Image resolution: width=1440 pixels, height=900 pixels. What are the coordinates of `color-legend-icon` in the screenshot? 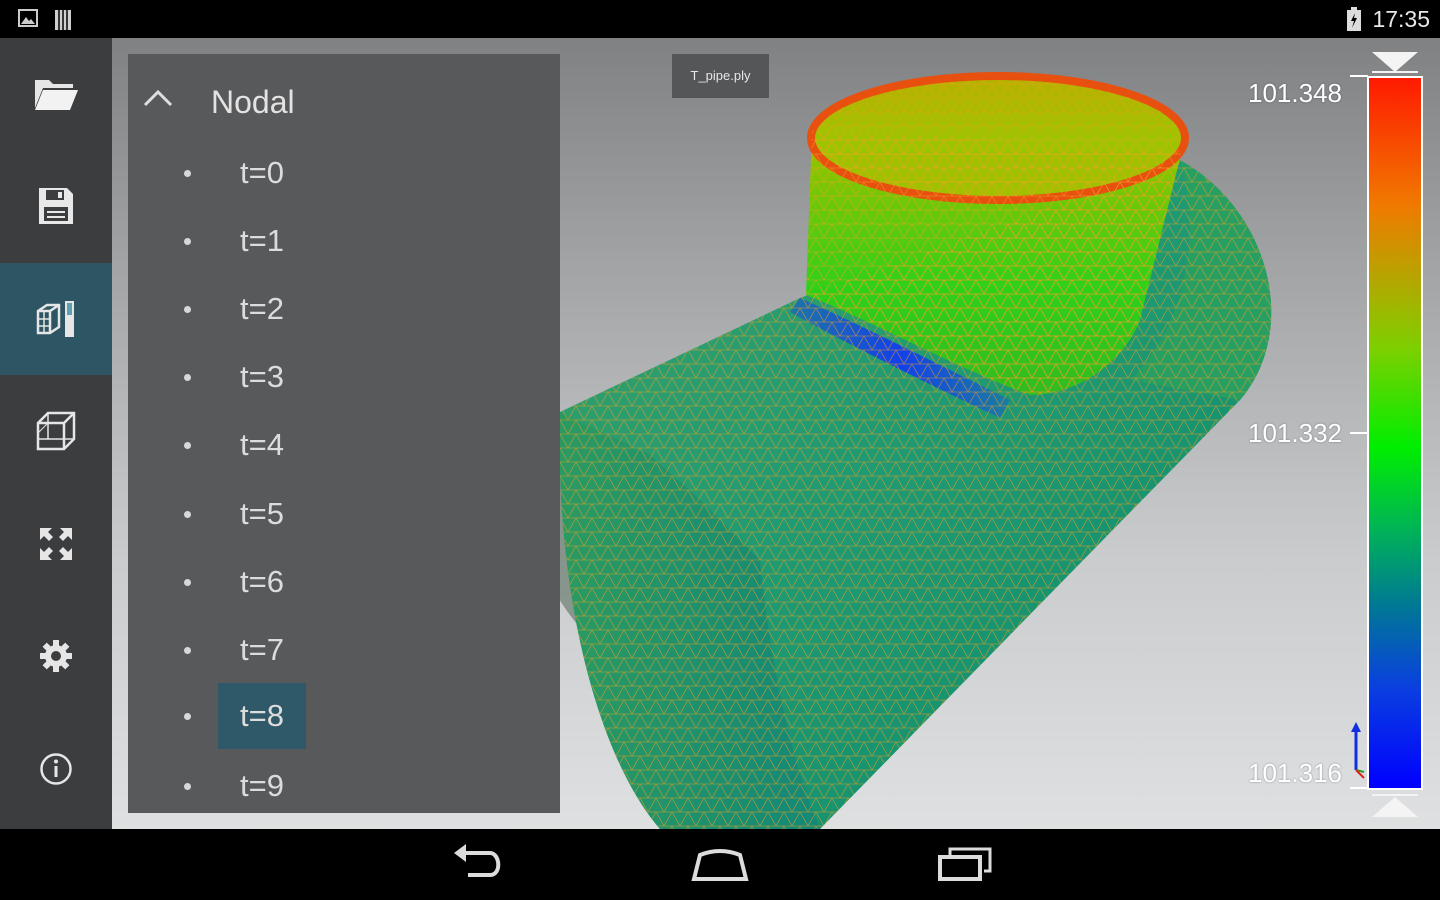 It's located at (55, 319).